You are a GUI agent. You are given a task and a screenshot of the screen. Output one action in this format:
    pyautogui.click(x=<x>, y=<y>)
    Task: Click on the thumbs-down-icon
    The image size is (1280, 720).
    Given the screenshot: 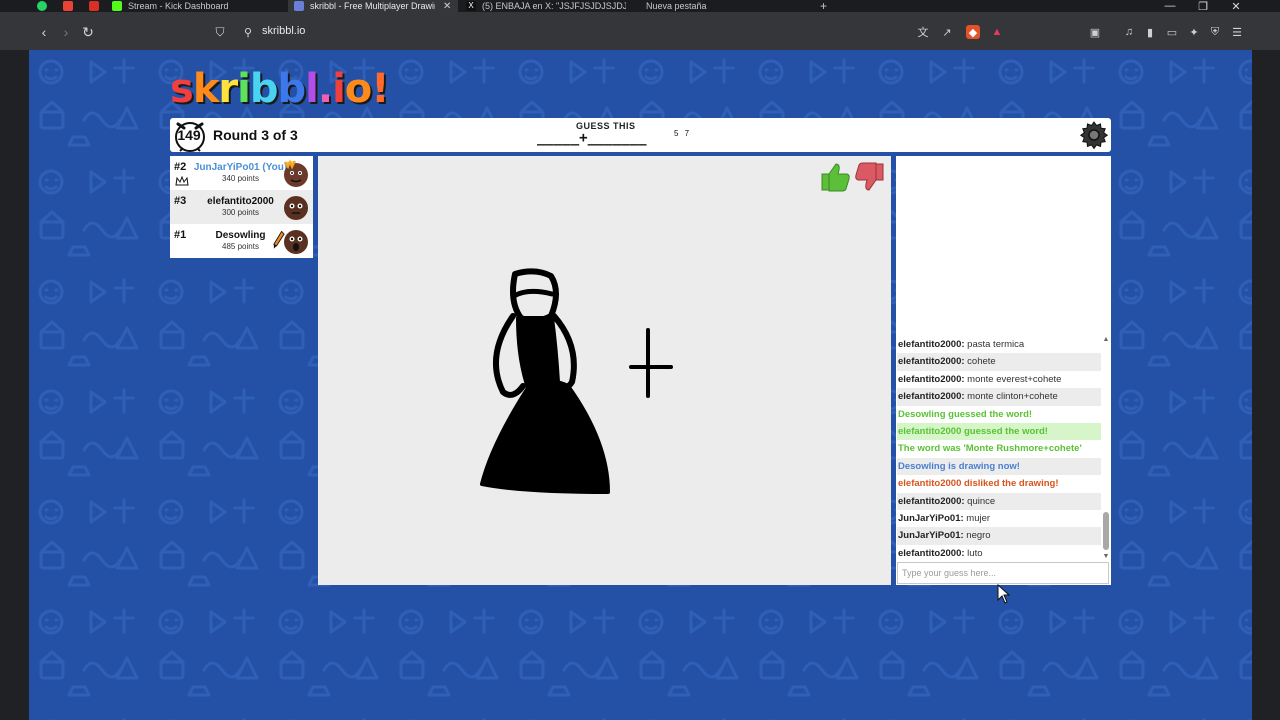 What is the action you would take?
    pyautogui.click(x=869, y=176)
    